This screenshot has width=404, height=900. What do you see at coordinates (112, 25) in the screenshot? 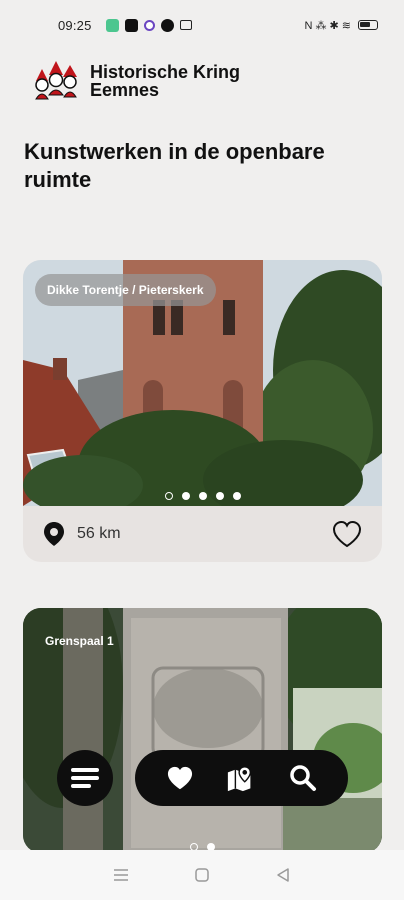
I see `app-notification-icon` at bounding box center [112, 25].